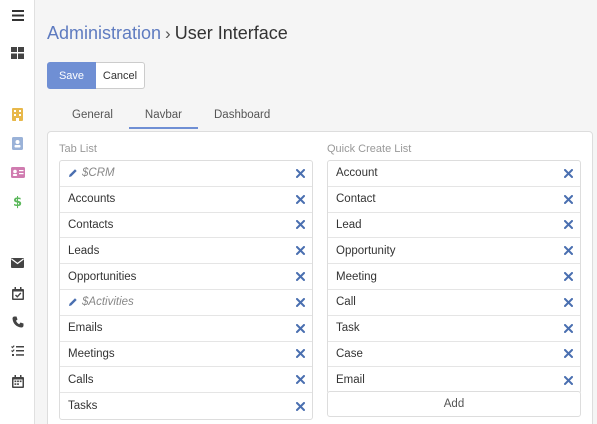 The height and width of the screenshot is (424, 597). I want to click on breadcrumb: Administration › User Interface, so click(167, 33).